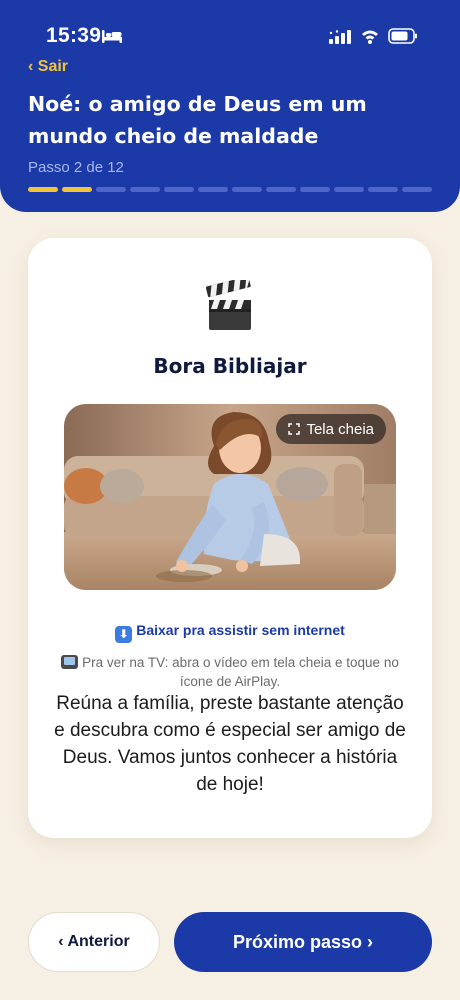  I want to click on previous-button: ‹ Anterior, so click(94, 942).